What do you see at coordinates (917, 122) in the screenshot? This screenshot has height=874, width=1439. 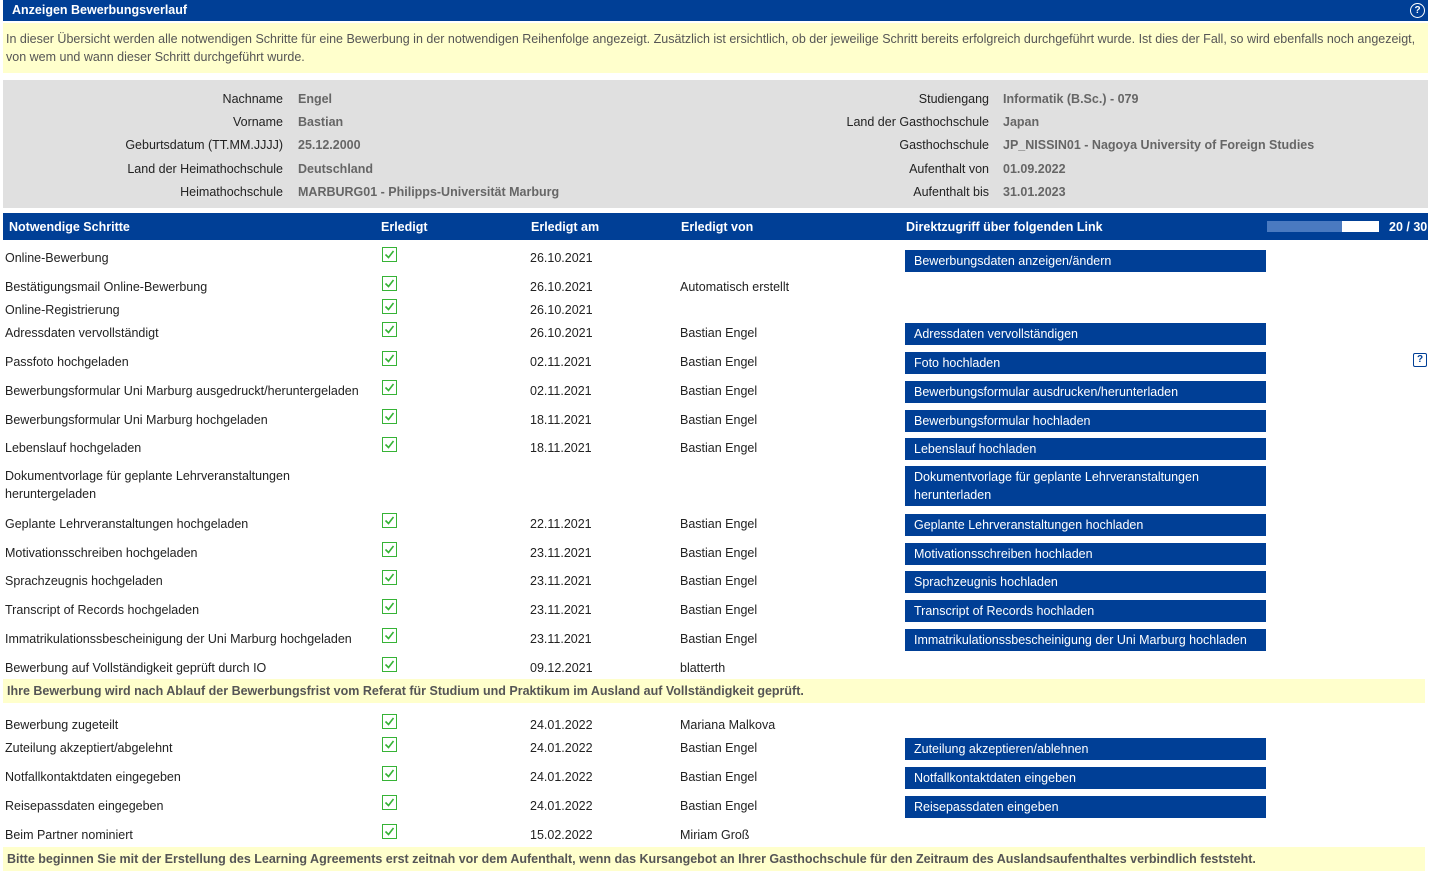 I see `label-land-gast: Land der Gasthochschule` at bounding box center [917, 122].